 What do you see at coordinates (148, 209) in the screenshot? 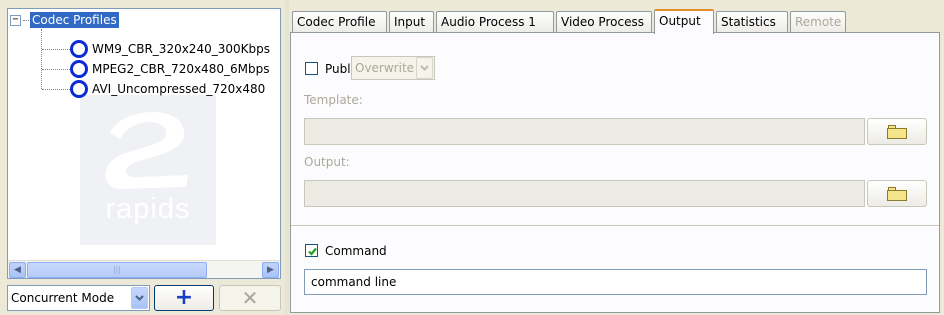
I see `rapids-logo-text: rapids` at bounding box center [148, 209].